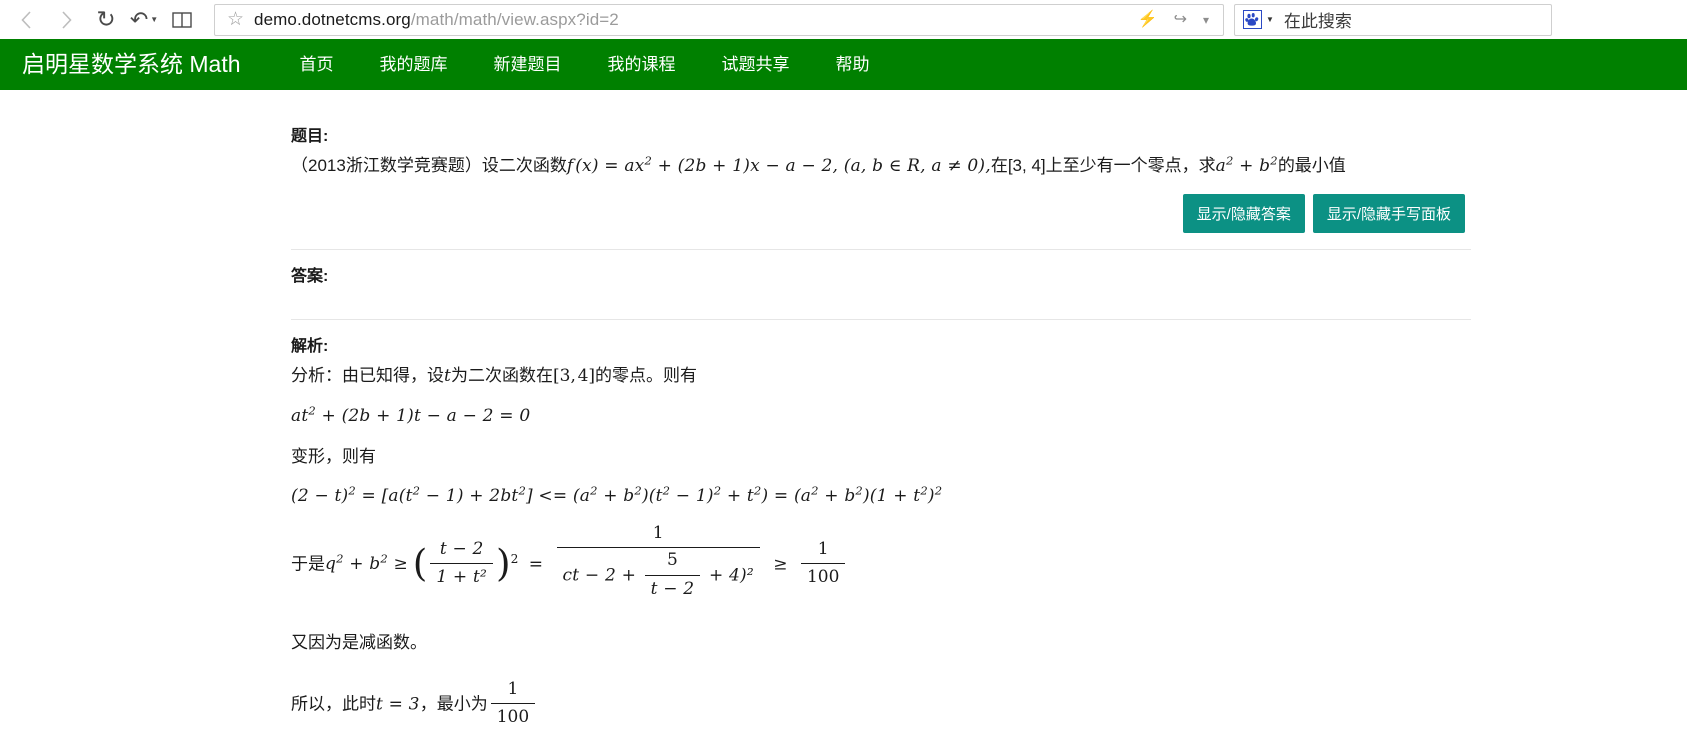 The width and height of the screenshot is (1687, 732). I want to click on question-formula-target: a2 + b2, so click(1246, 164).